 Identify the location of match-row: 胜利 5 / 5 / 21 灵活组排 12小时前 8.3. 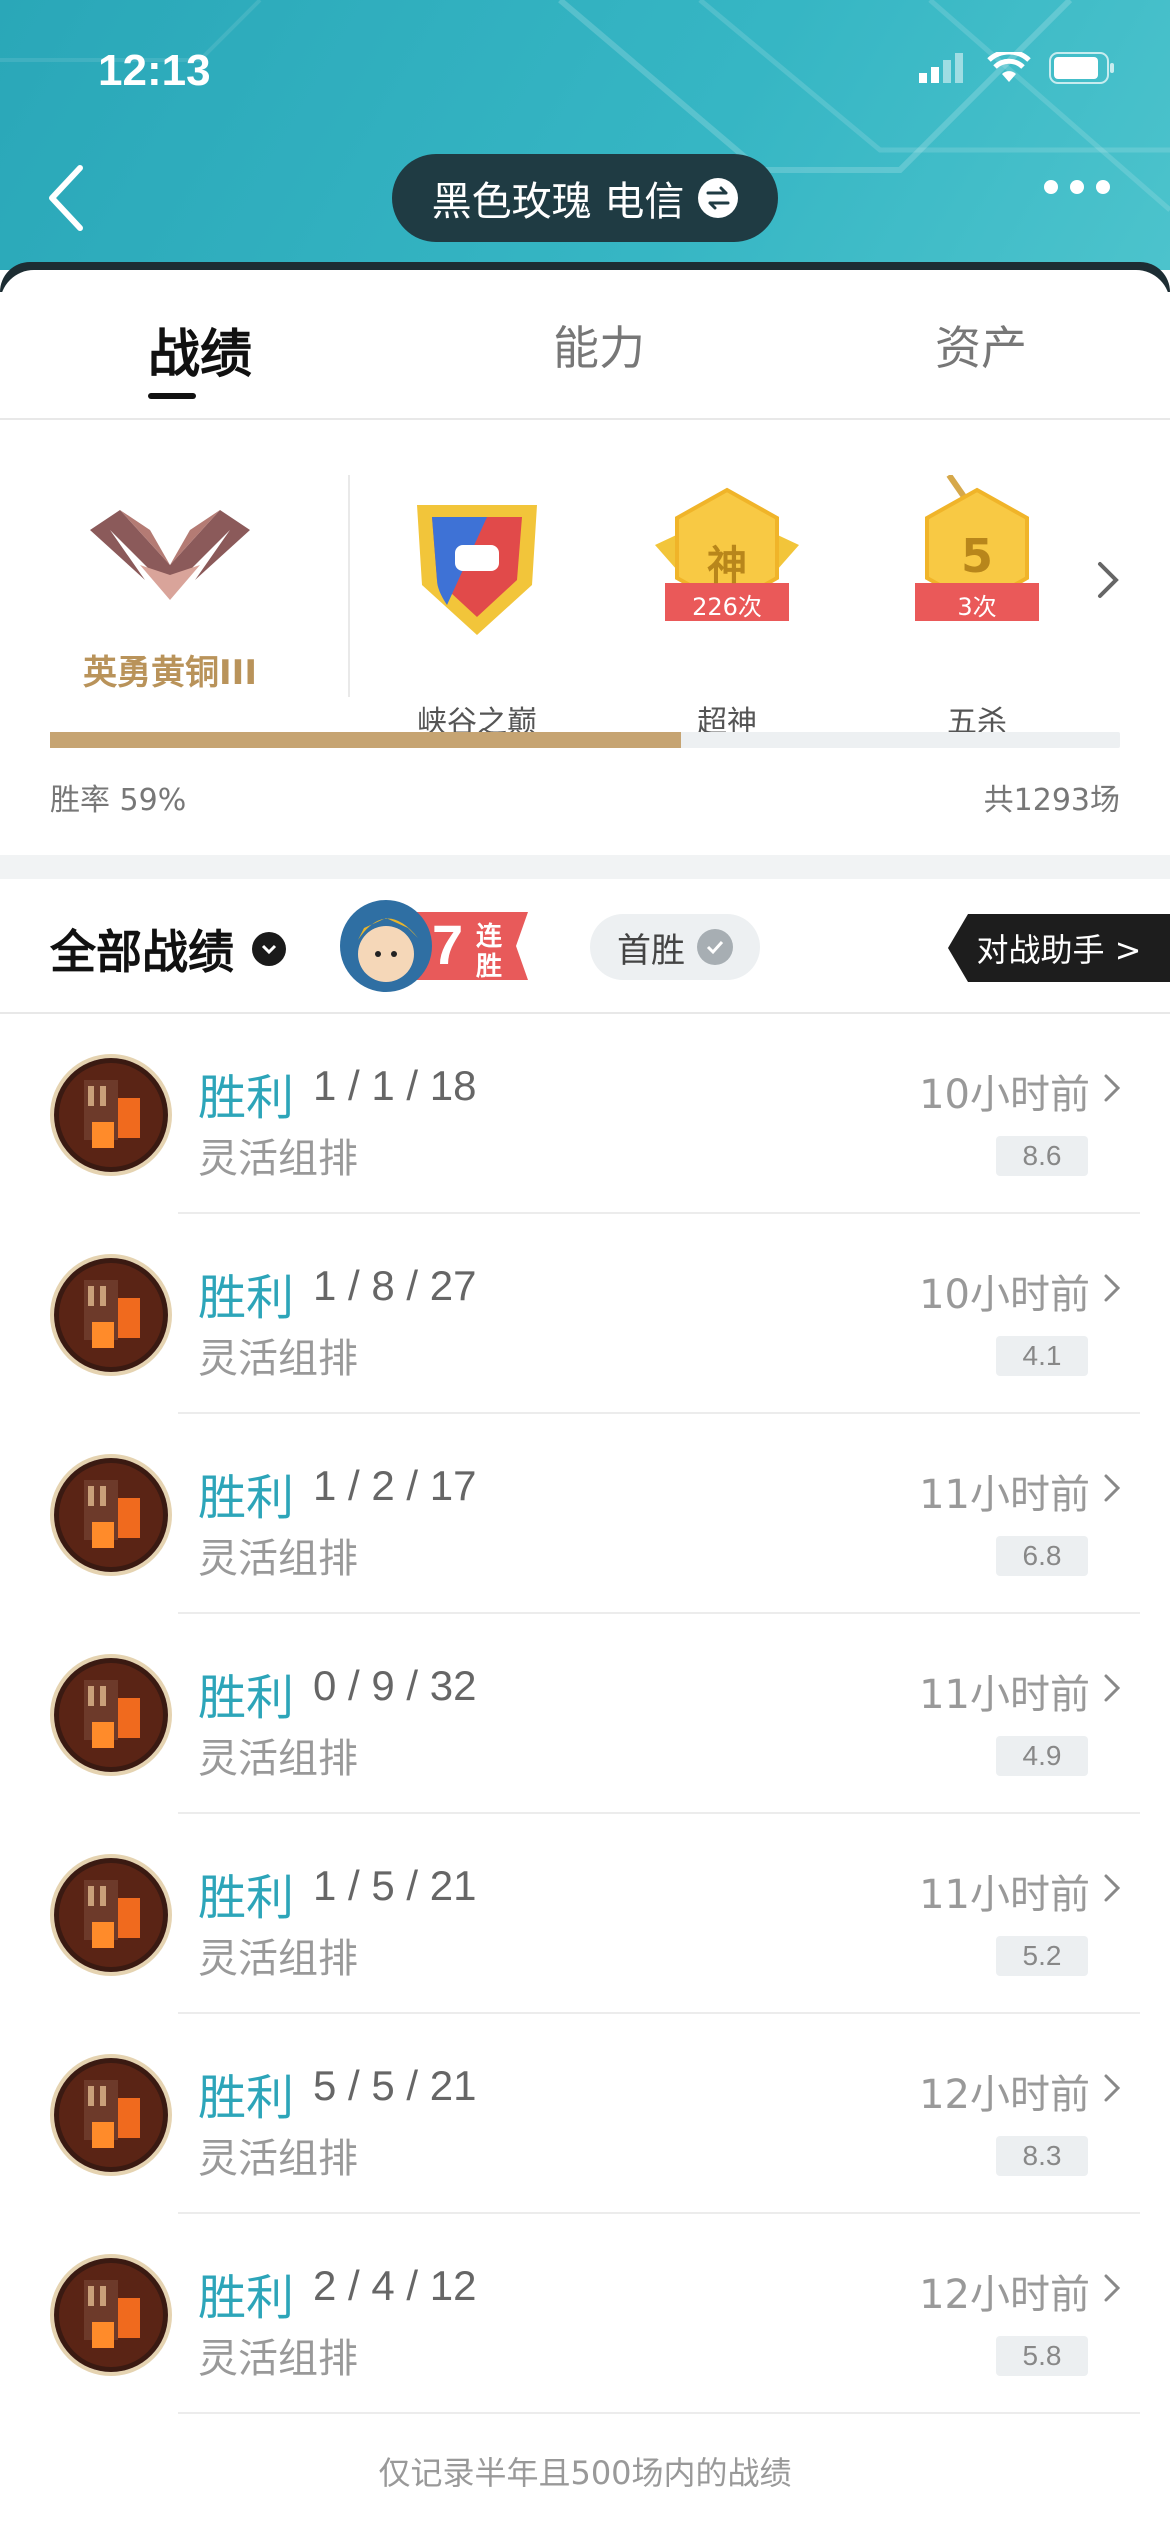
(585, 2114).